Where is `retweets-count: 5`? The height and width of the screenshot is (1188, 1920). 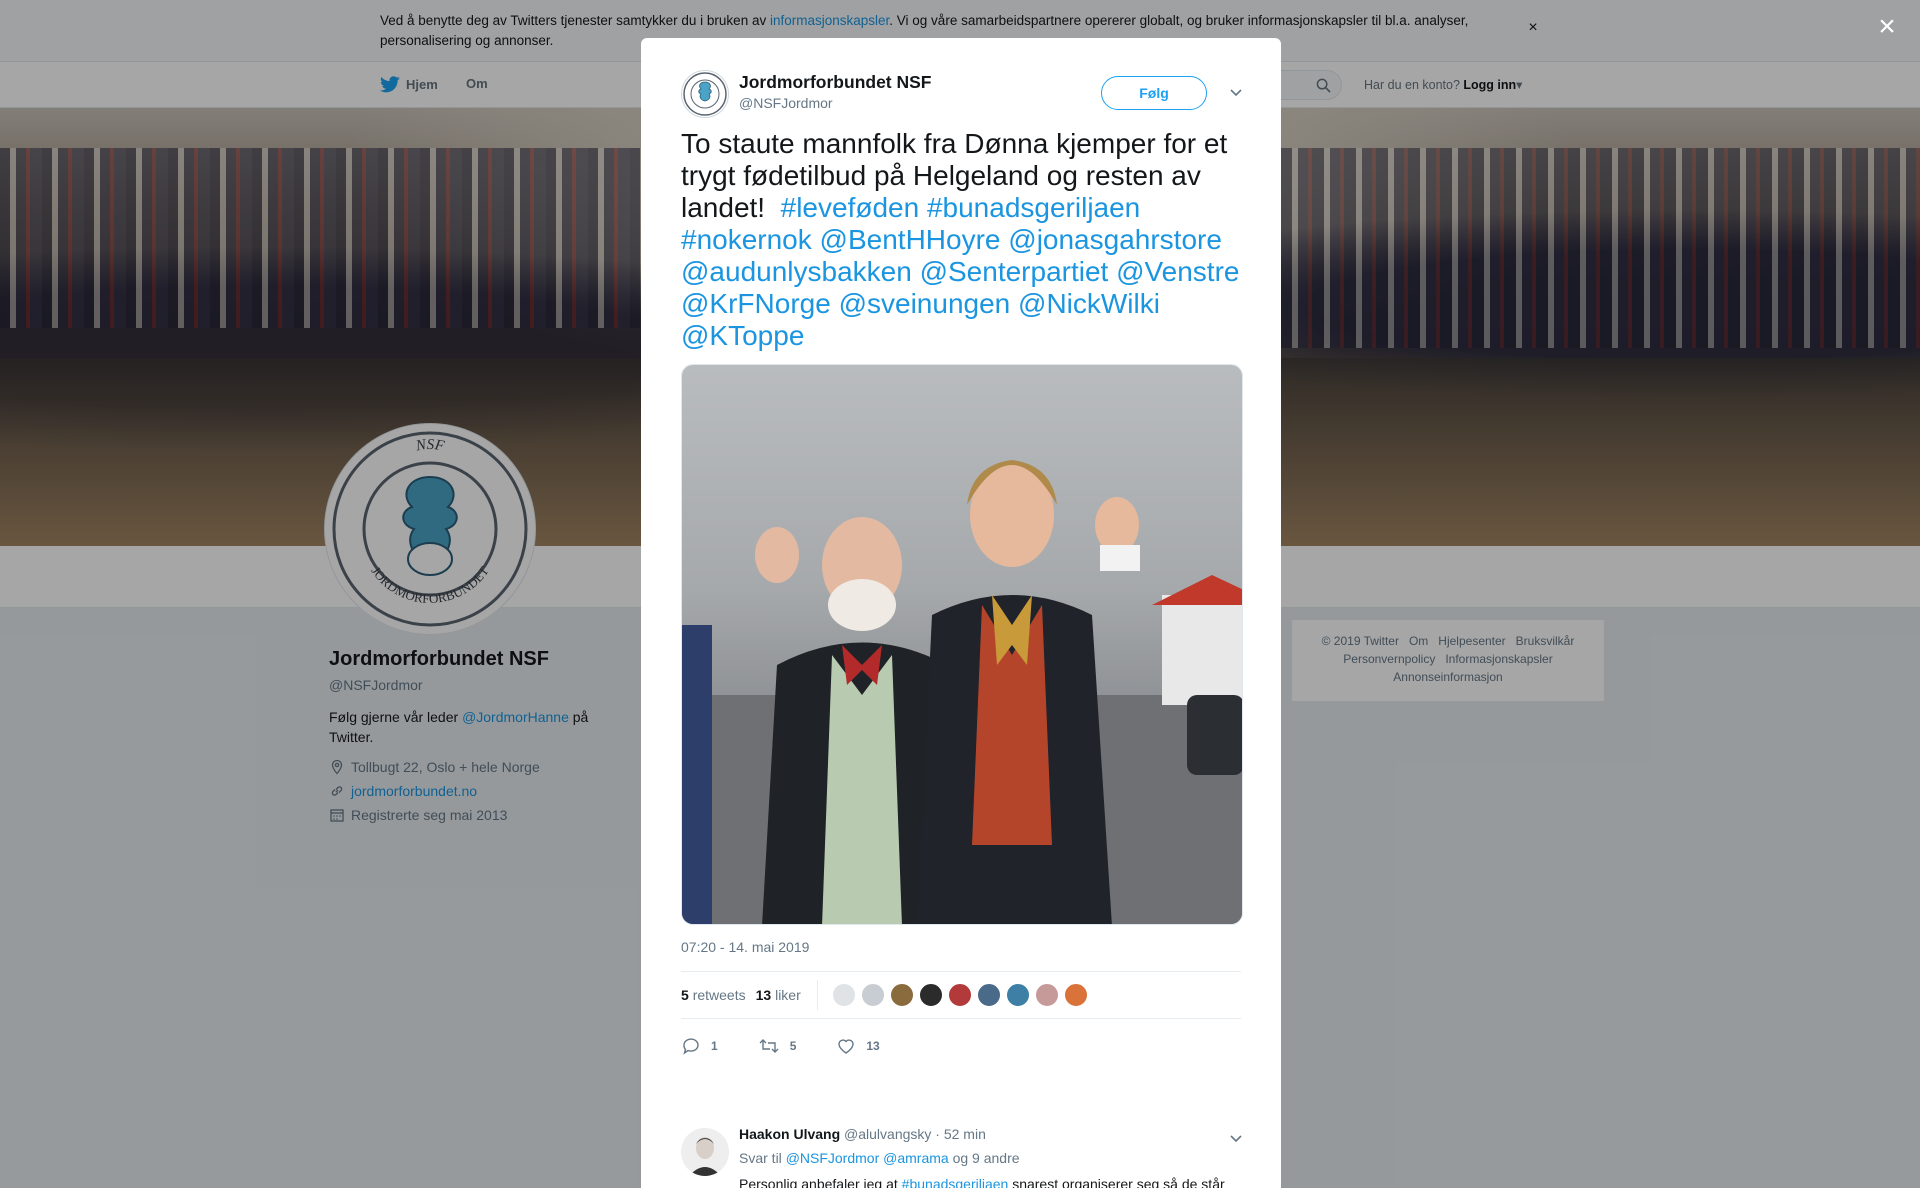
retweets-count: 5 is located at coordinates (685, 995).